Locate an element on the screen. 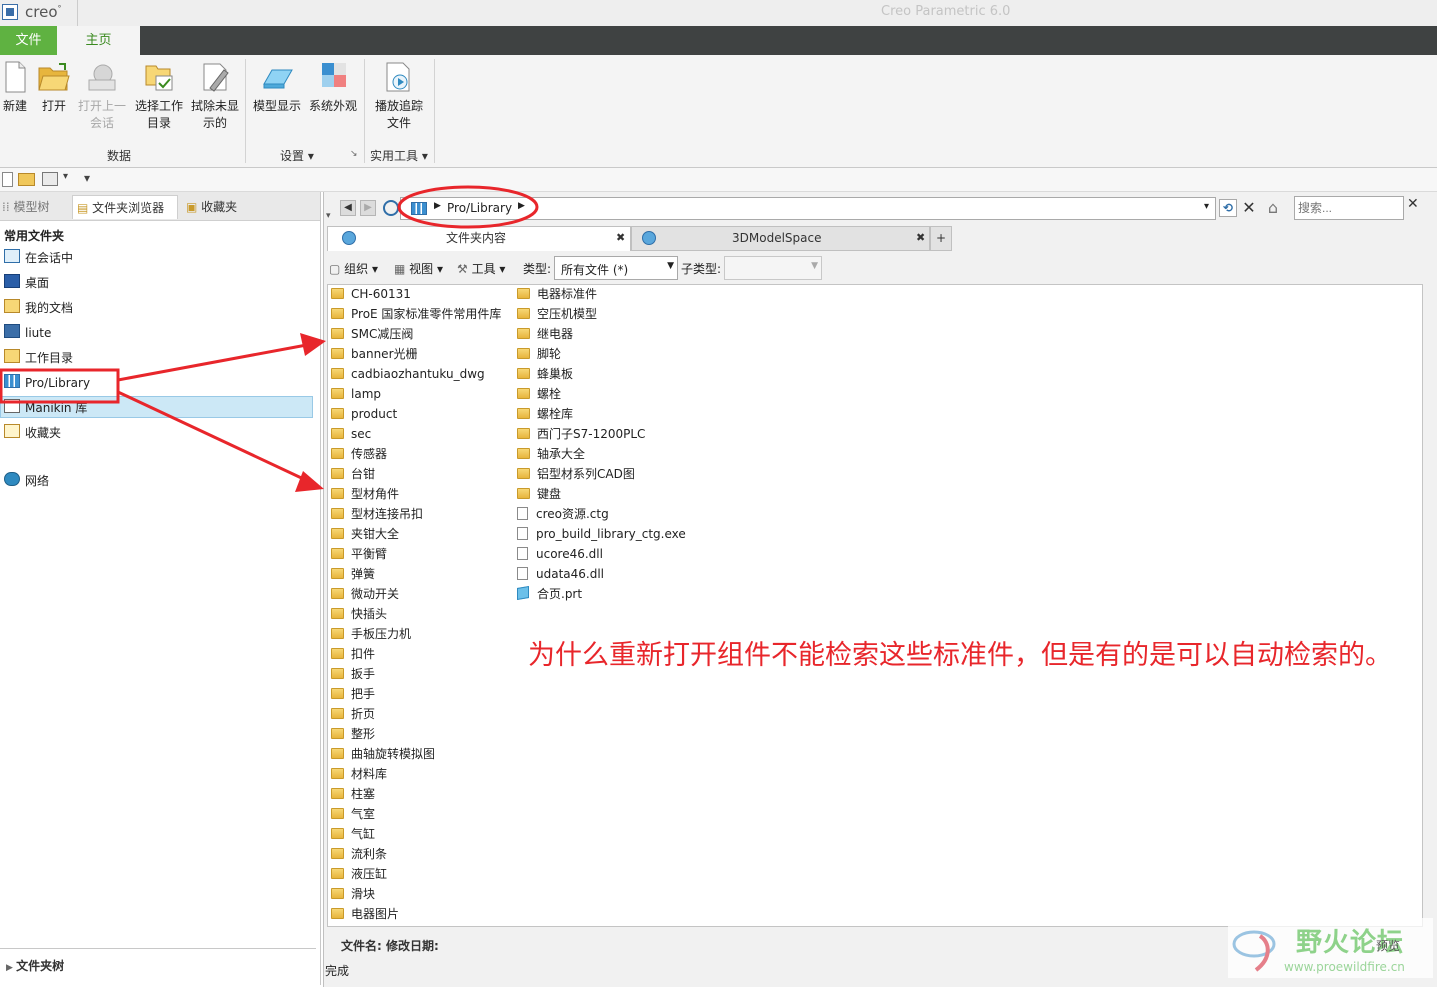 The image size is (1437, 987). highlight-circle is located at coordinates (468, 207).